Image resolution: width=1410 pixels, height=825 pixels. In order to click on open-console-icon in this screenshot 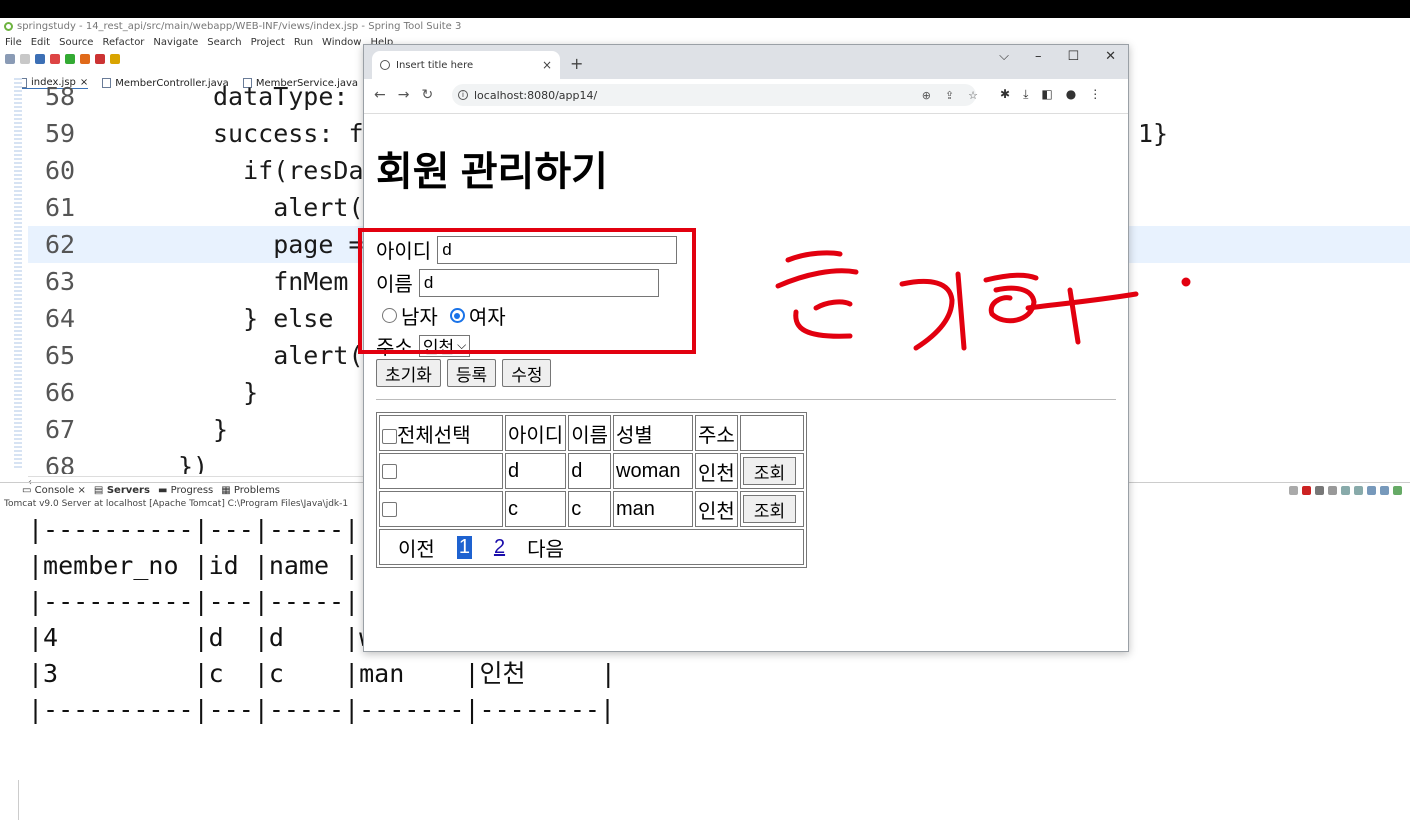, I will do `click(1384, 490)`.